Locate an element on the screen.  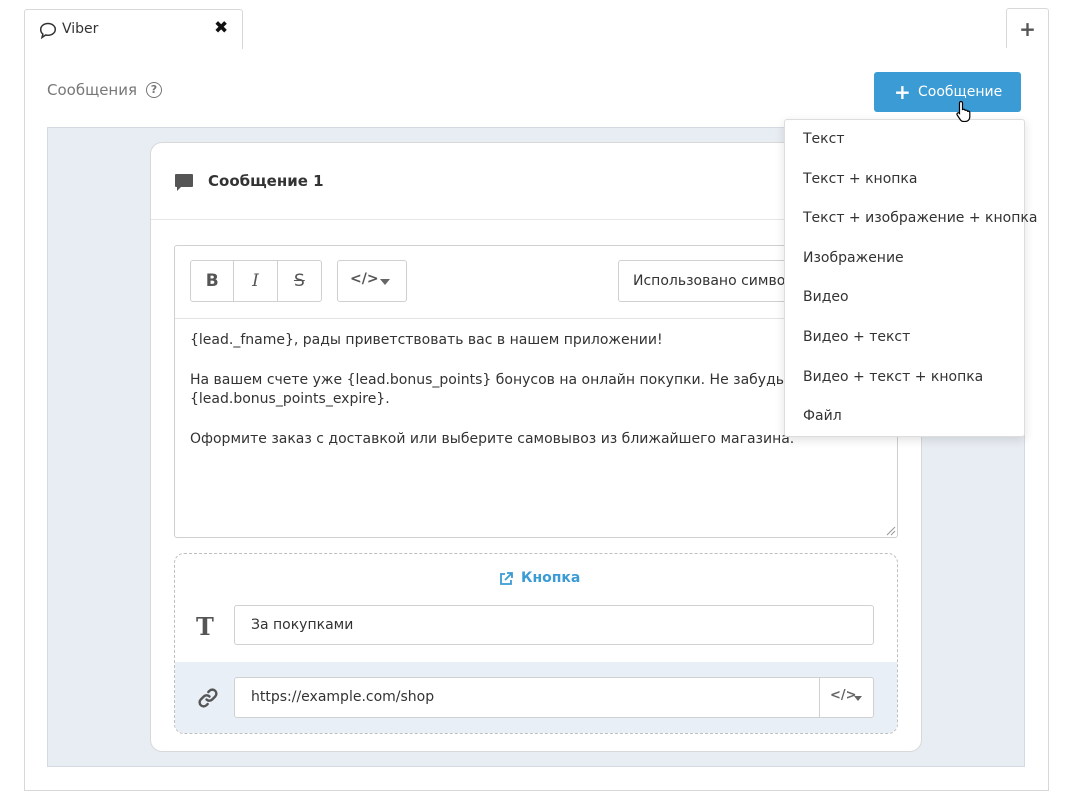
add-tab-button: + is located at coordinates (1027, 28).